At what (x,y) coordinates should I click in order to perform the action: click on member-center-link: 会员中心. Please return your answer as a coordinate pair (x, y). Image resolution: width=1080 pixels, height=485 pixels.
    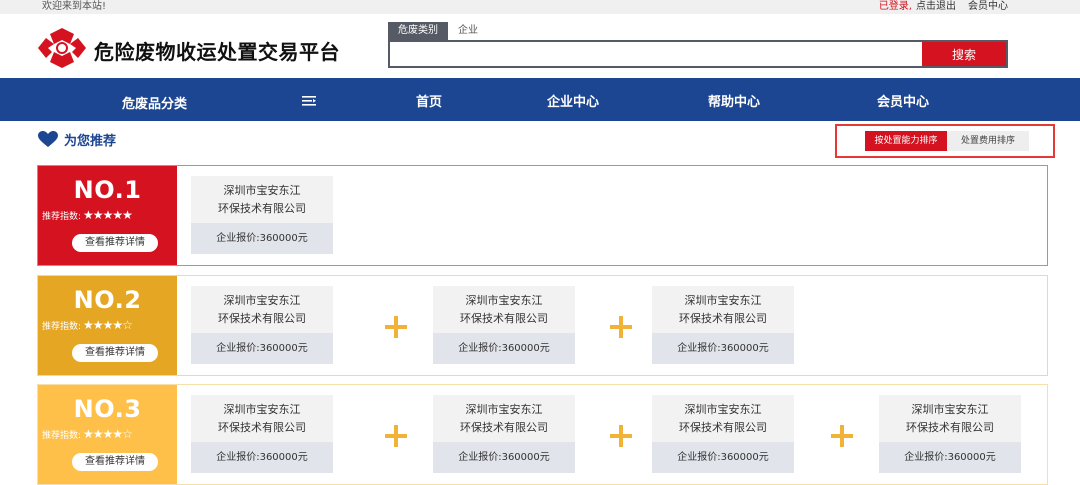
    Looking at the image, I should click on (988, 7).